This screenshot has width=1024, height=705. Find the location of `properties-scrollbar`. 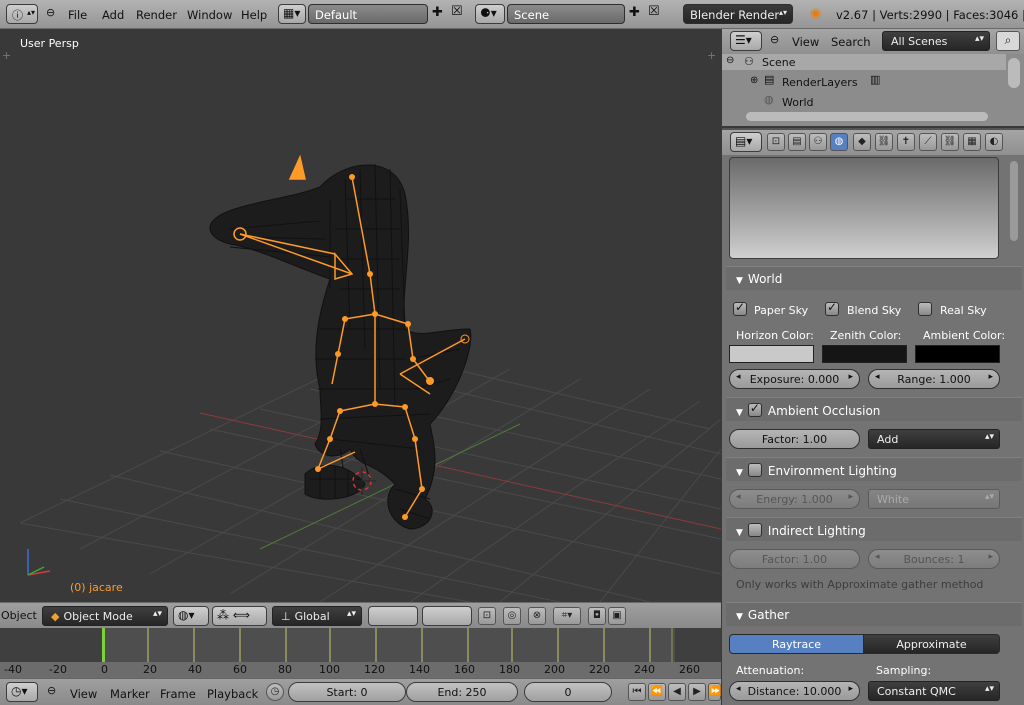

properties-scrollbar is located at coordinates (1014, 201).